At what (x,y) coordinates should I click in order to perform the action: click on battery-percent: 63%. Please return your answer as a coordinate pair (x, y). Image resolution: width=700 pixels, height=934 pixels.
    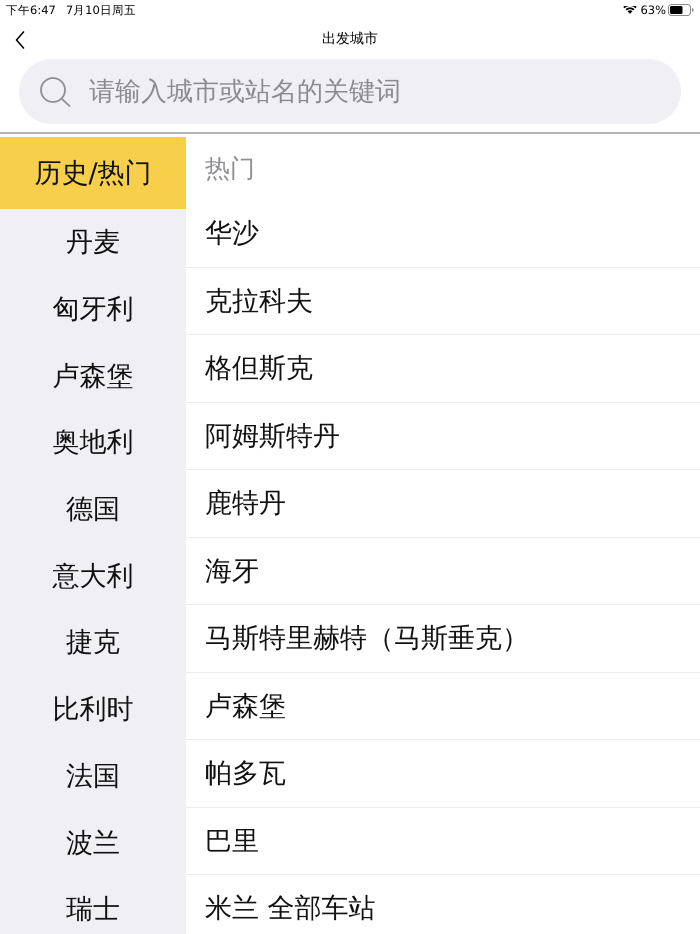
    Looking at the image, I should click on (653, 10).